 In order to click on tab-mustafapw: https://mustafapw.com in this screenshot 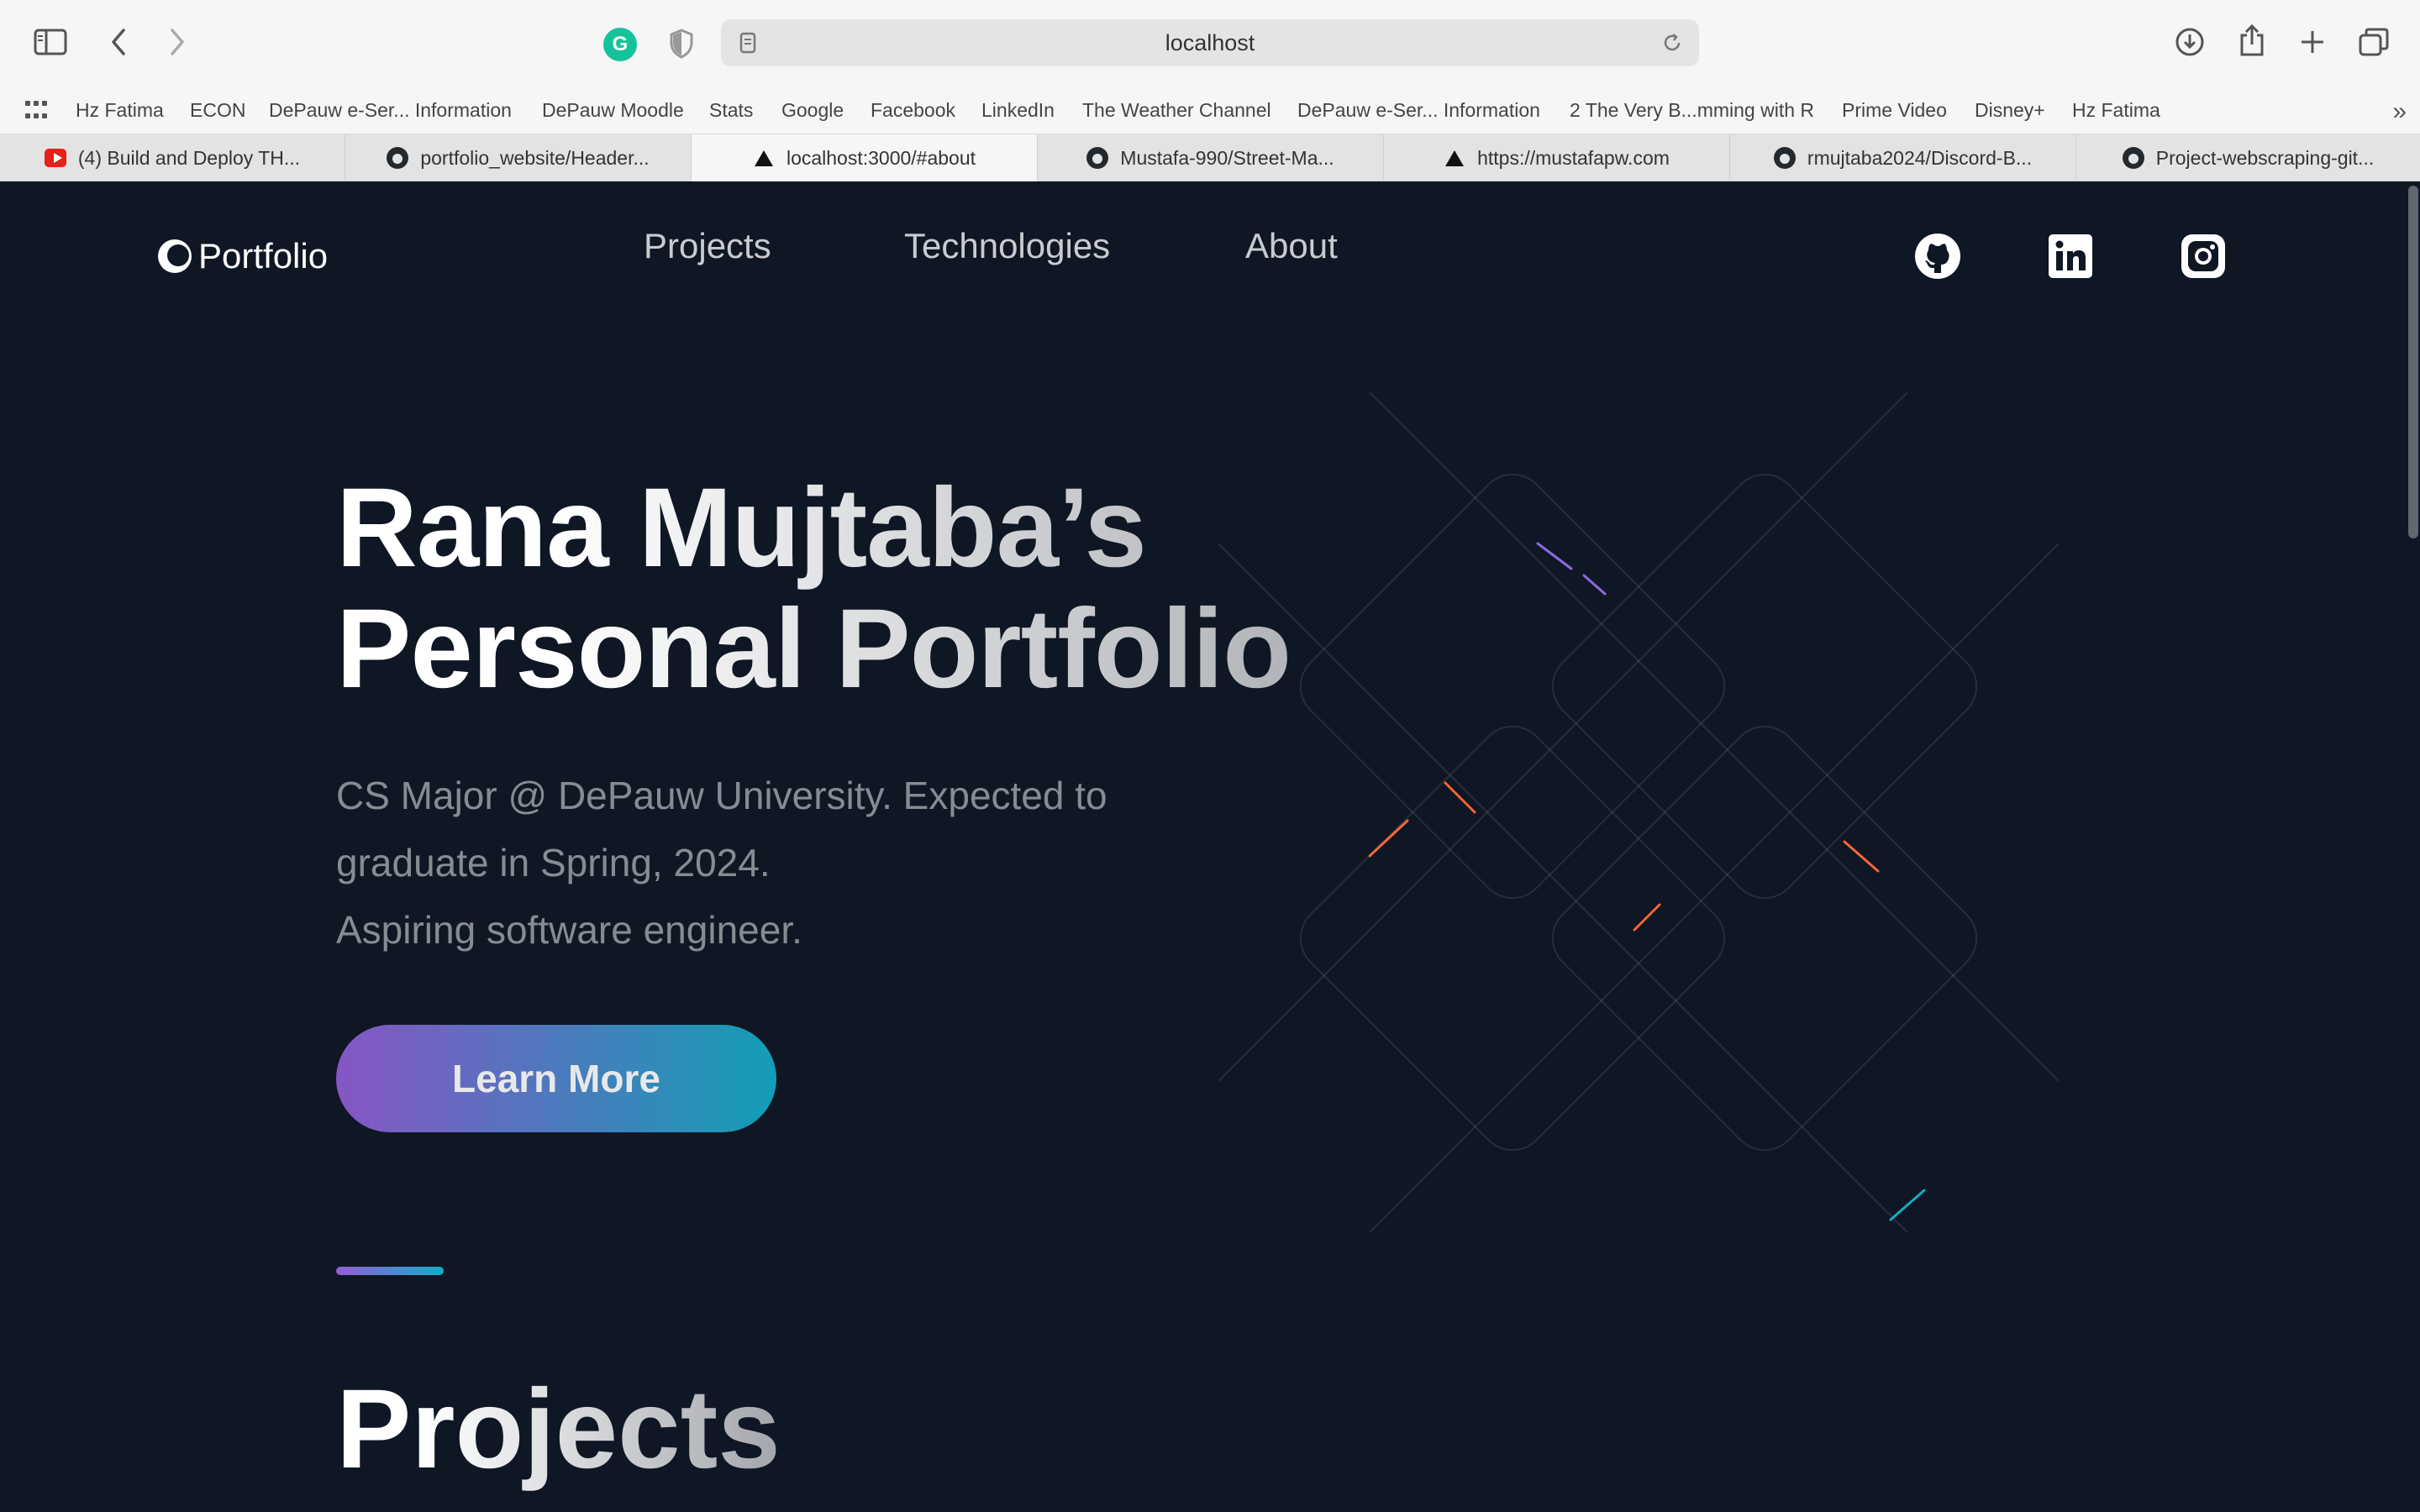, I will do `click(1557, 157)`.